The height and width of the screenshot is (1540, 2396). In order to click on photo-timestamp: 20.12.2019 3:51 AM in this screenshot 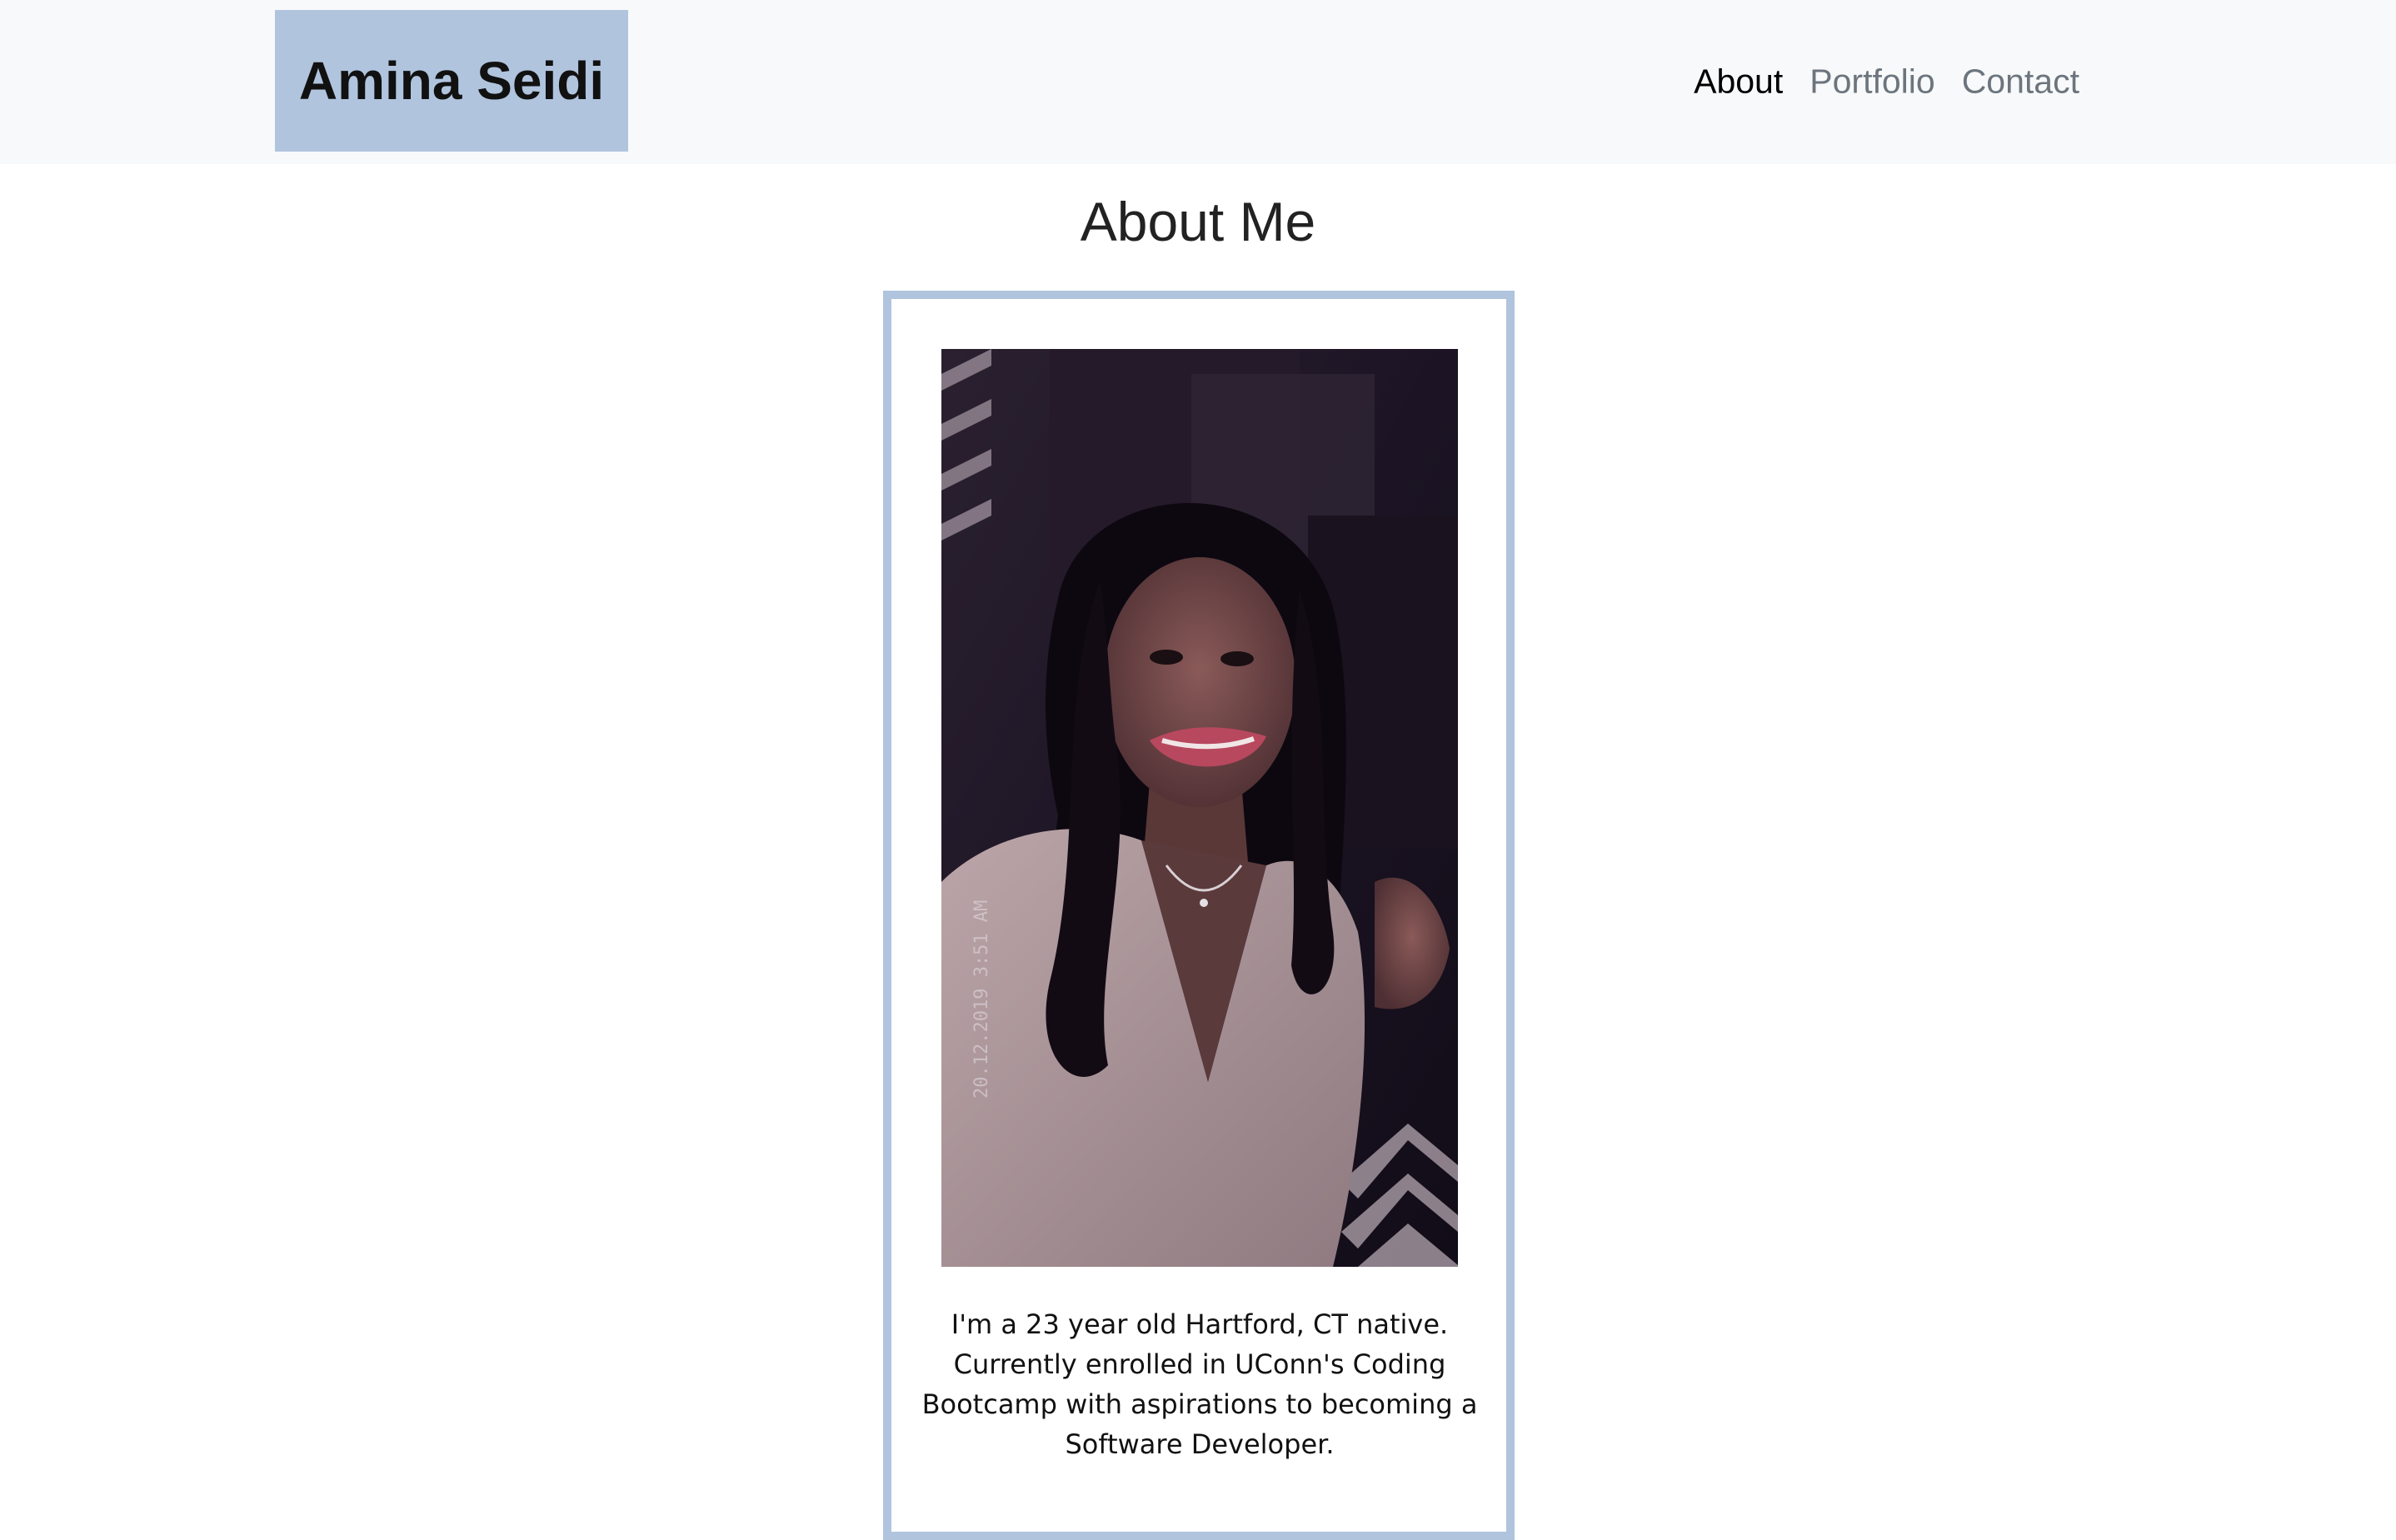, I will do `click(982, 1000)`.